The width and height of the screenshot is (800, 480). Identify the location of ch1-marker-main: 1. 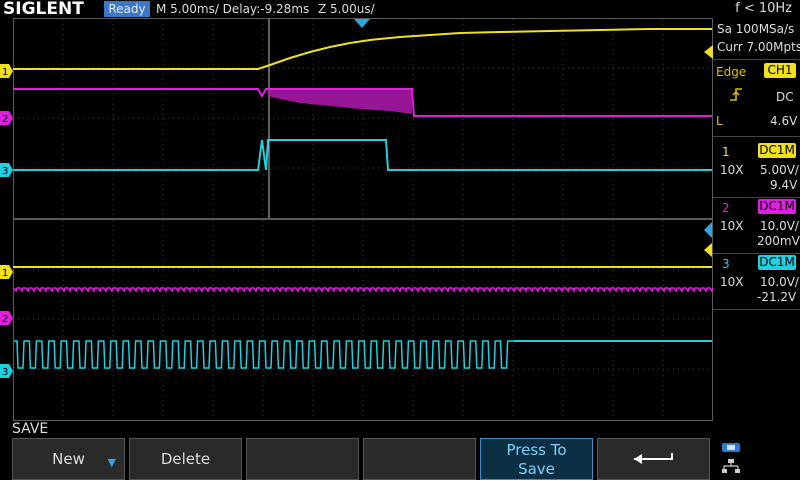
(6, 71).